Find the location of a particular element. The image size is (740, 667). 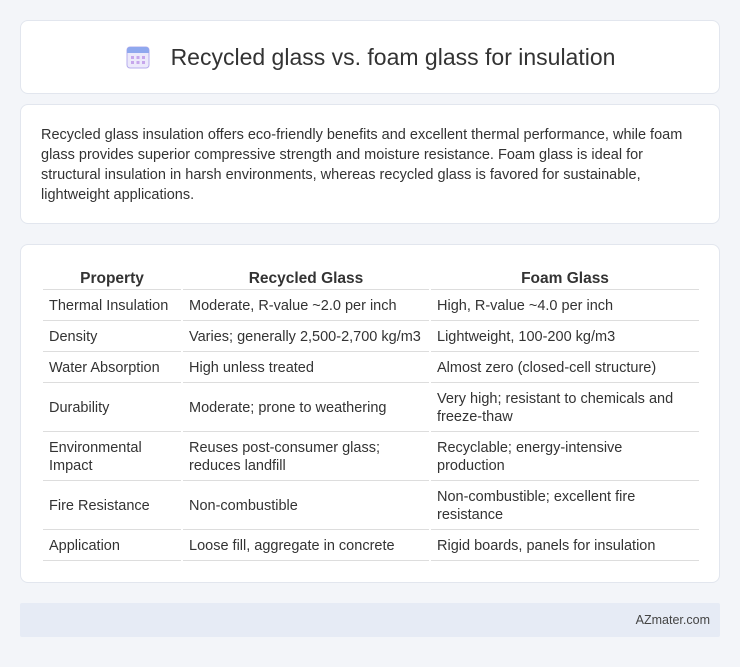

recycled-glass-cell: Non-combustible is located at coordinates (306, 506).